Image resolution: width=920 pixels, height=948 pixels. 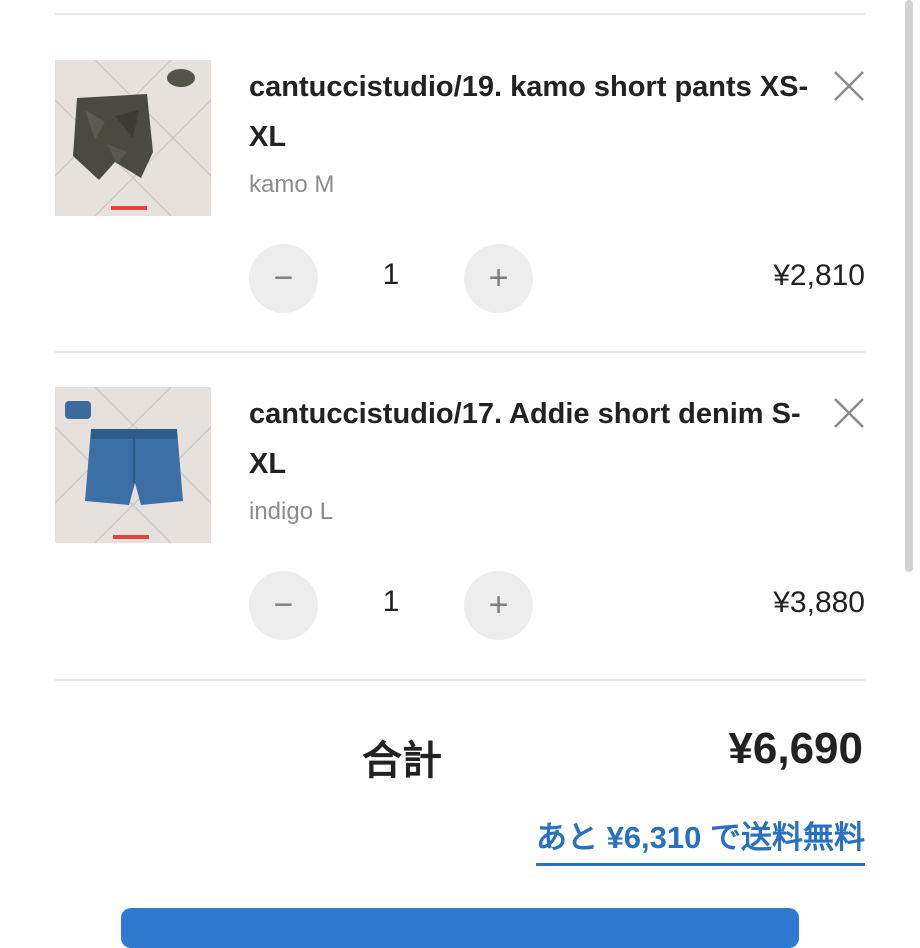 What do you see at coordinates (700, 839) in the screenshot?
I see `free-shipping-link: あと ¥6,310 で送料無料` at bounding box center [700, 839].